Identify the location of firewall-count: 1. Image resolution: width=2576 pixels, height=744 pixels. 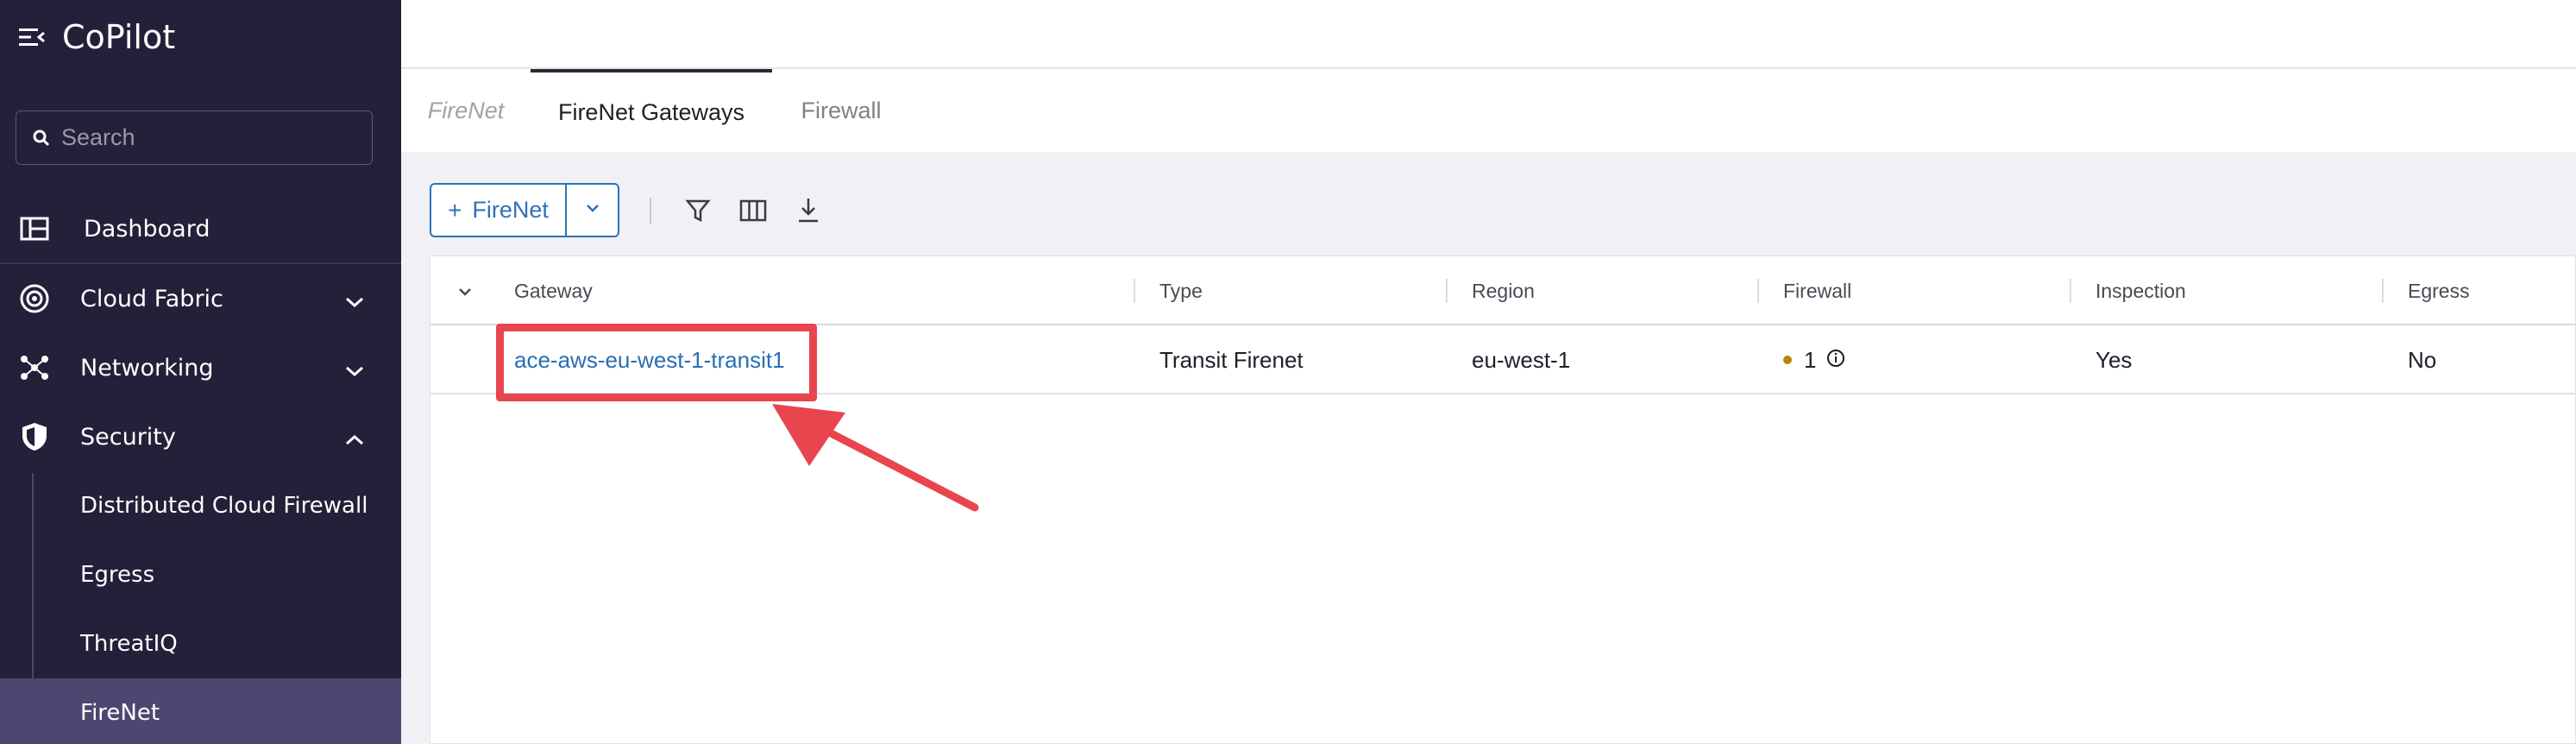
(1810, 360).